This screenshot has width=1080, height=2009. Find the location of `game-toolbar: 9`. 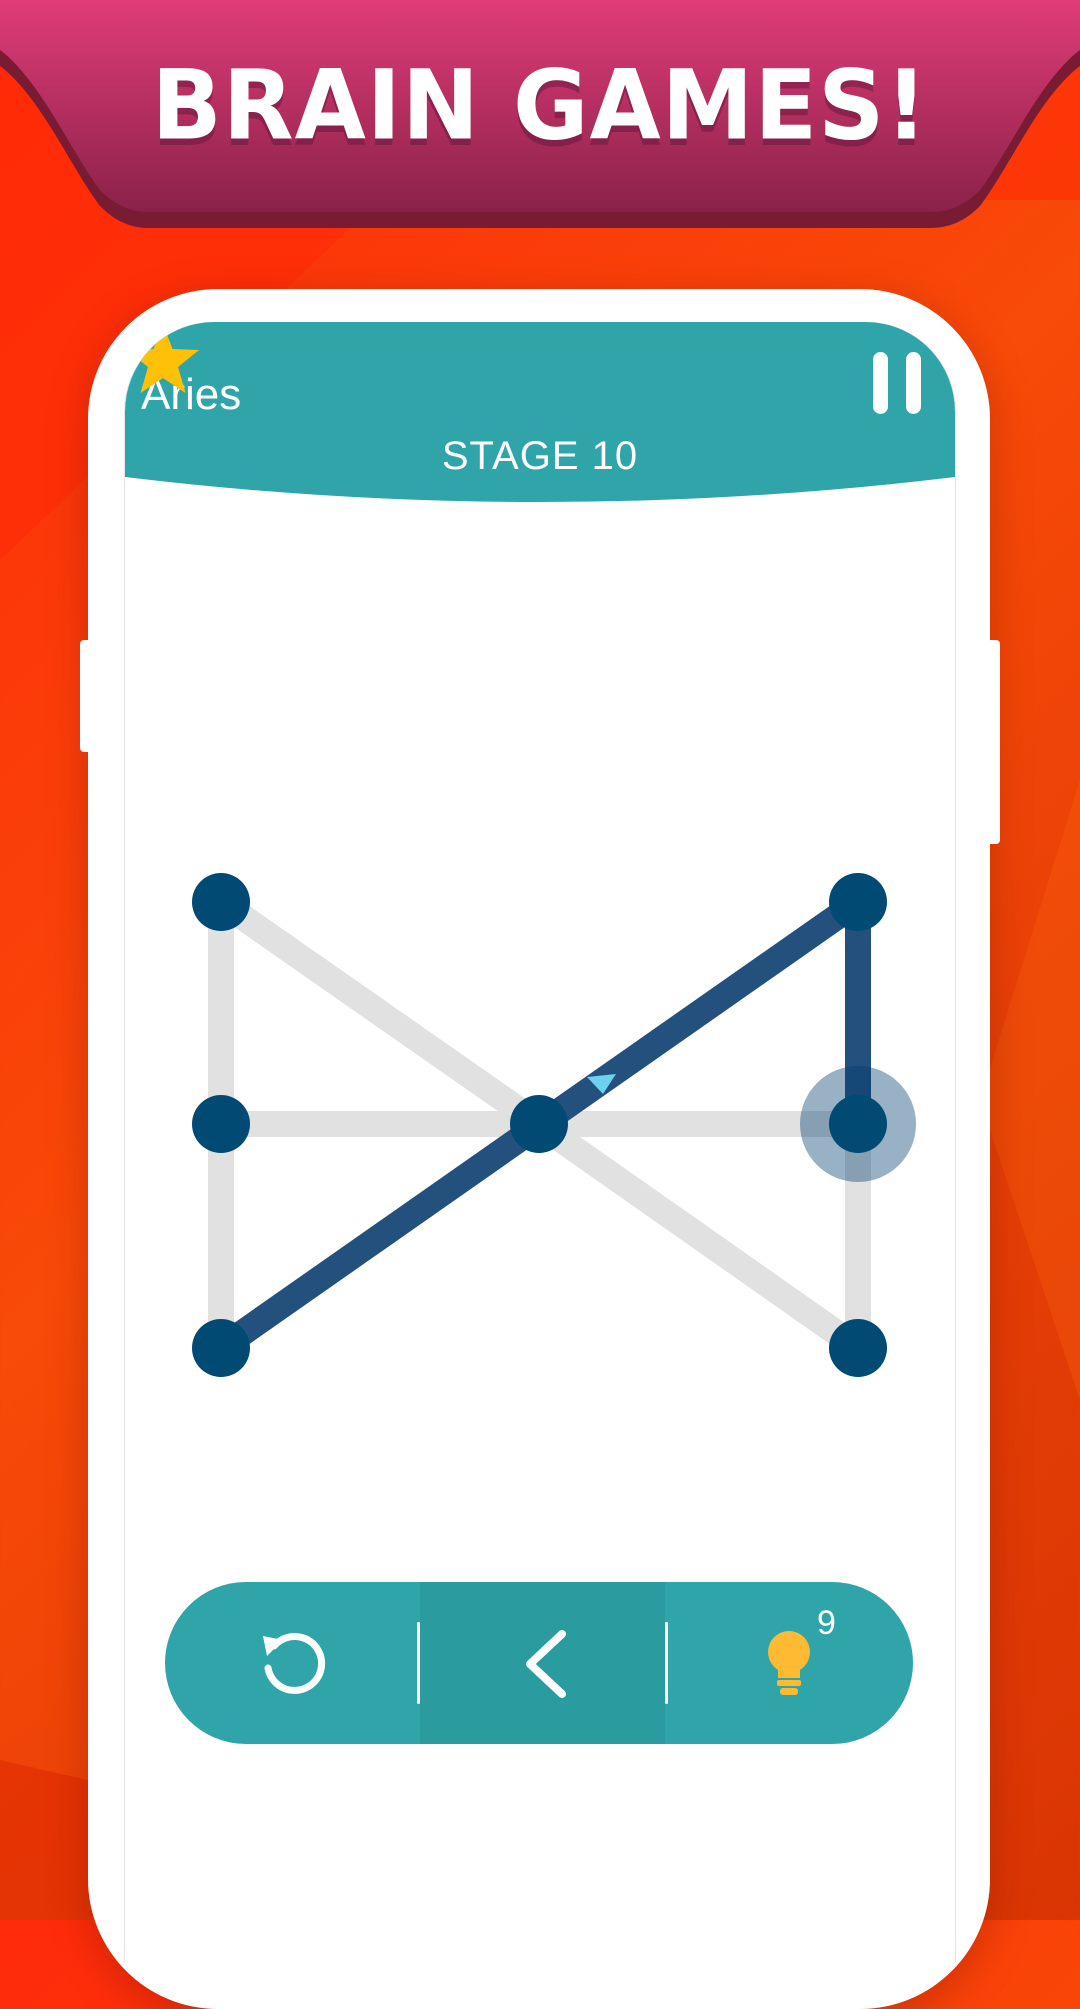

game-toolbar: 9 is located at coordinates (539, 1663).